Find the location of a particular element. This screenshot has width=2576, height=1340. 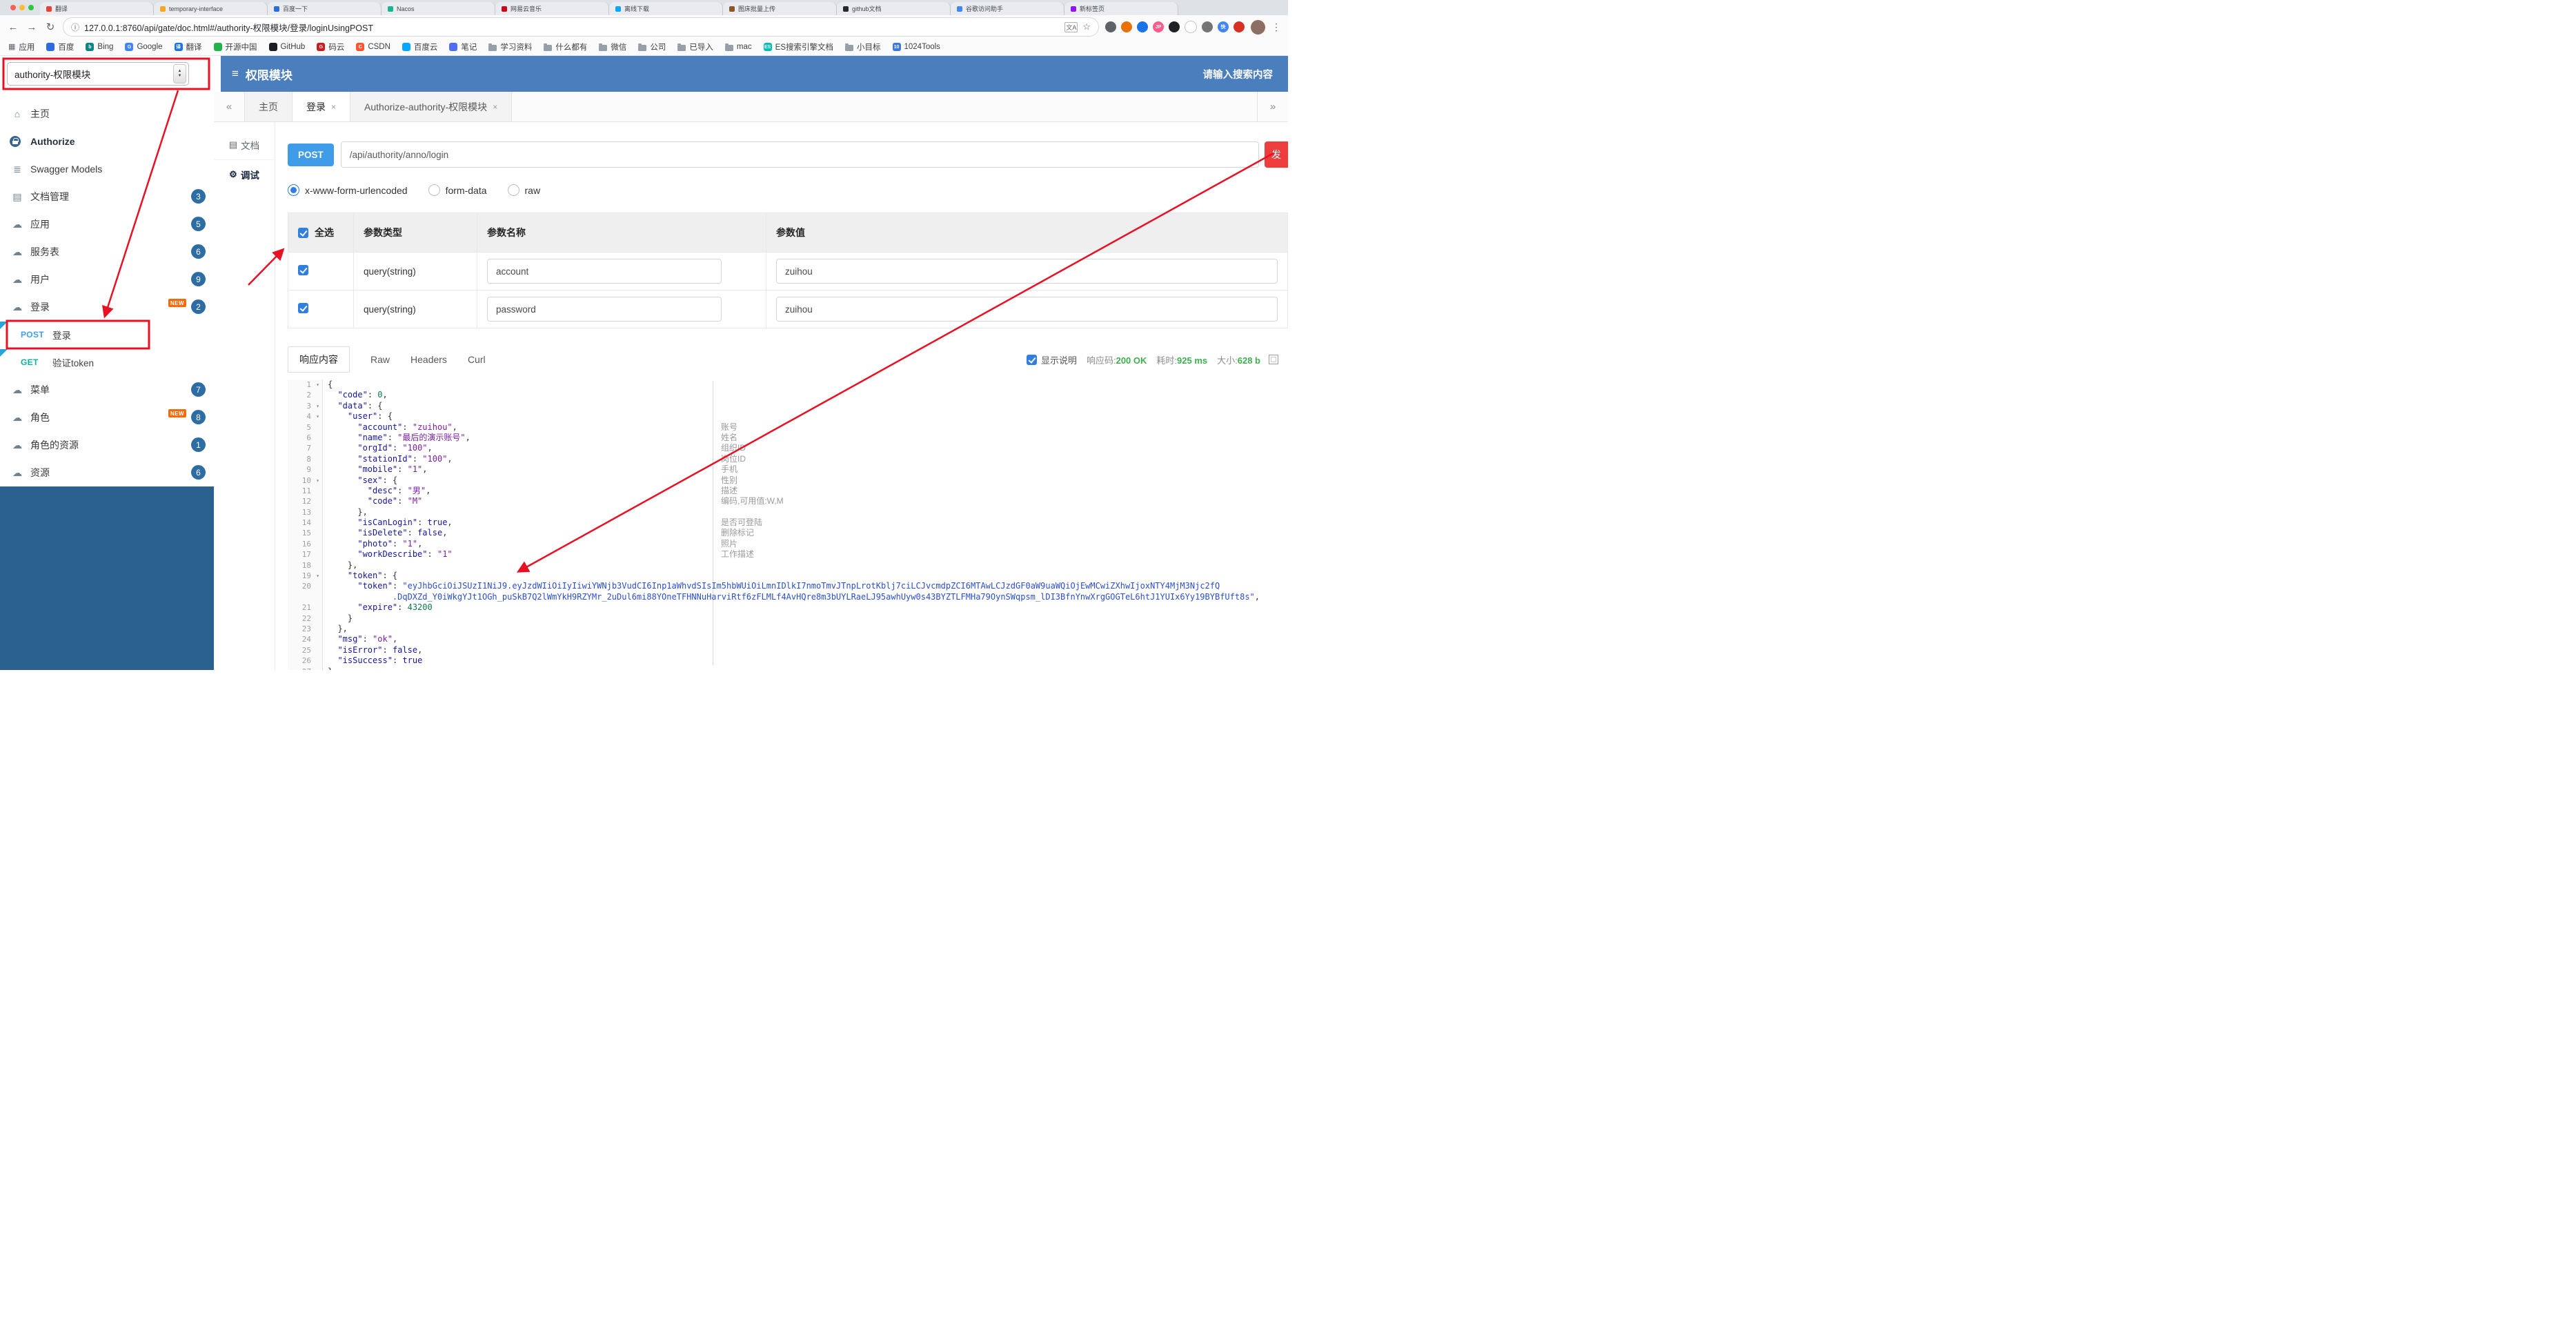

bookmark-item: G 码云 is located at coordinates (330, 46).